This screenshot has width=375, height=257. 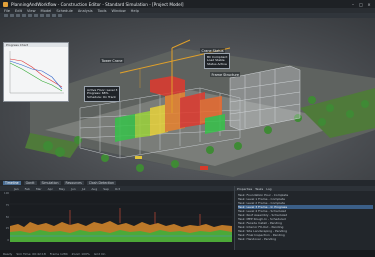 What do you see at coordinates (6, 193) in the screenshot?
I see `axis-tick: 100` at bounding box center [6, 193].